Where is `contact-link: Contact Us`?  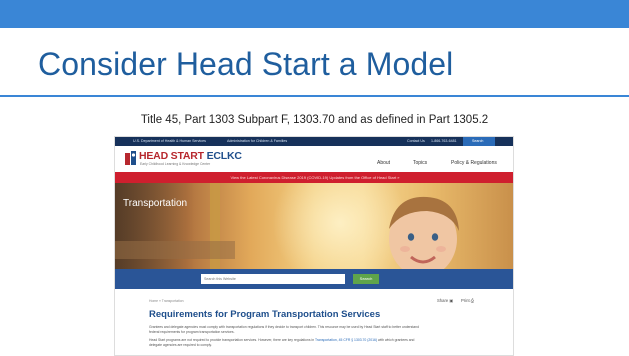
contact-link: Contact Us is located at coordinates (416, 141).